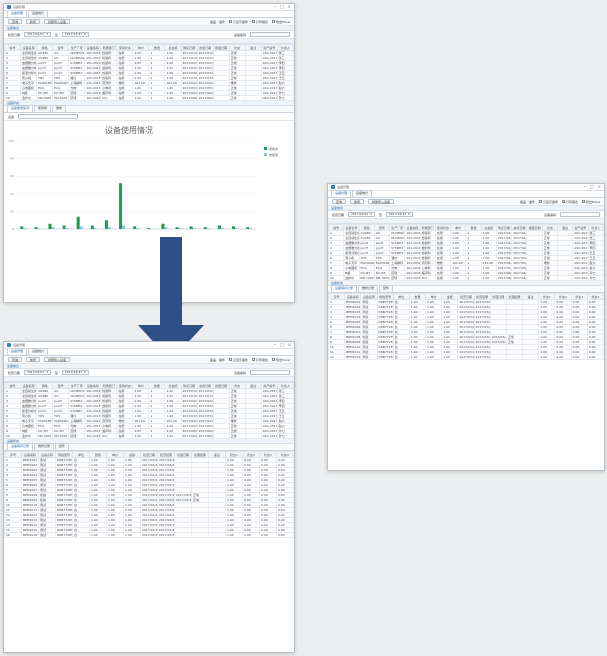  Describe the element at coordinates (166, 520) in the screenshot. I see `table-cell: 2017/03/29` at that location.